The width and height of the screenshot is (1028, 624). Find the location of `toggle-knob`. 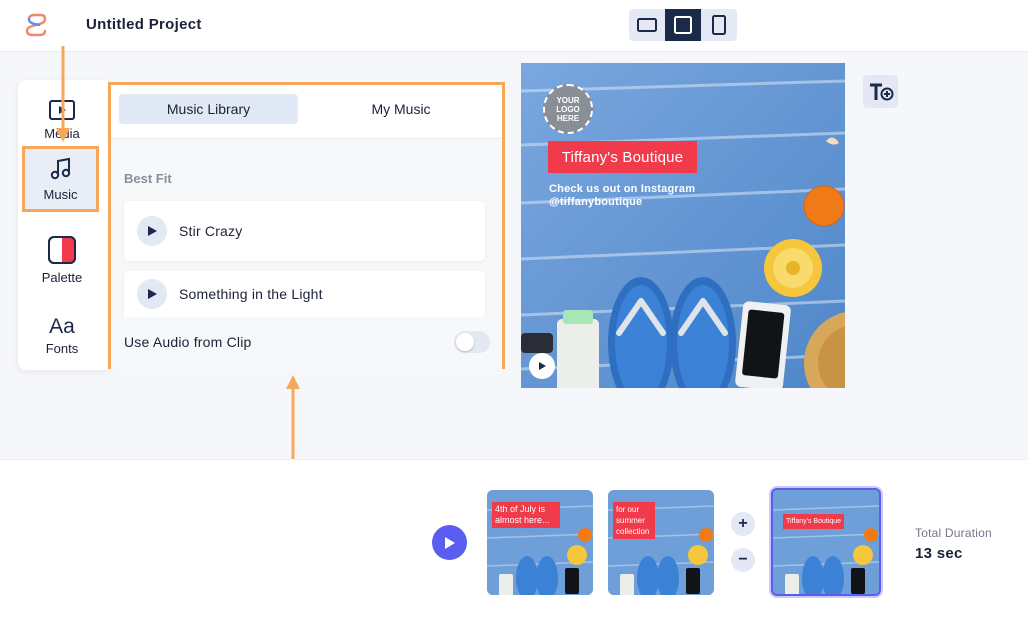

toggle-knob is located at coordinates (465, 342).